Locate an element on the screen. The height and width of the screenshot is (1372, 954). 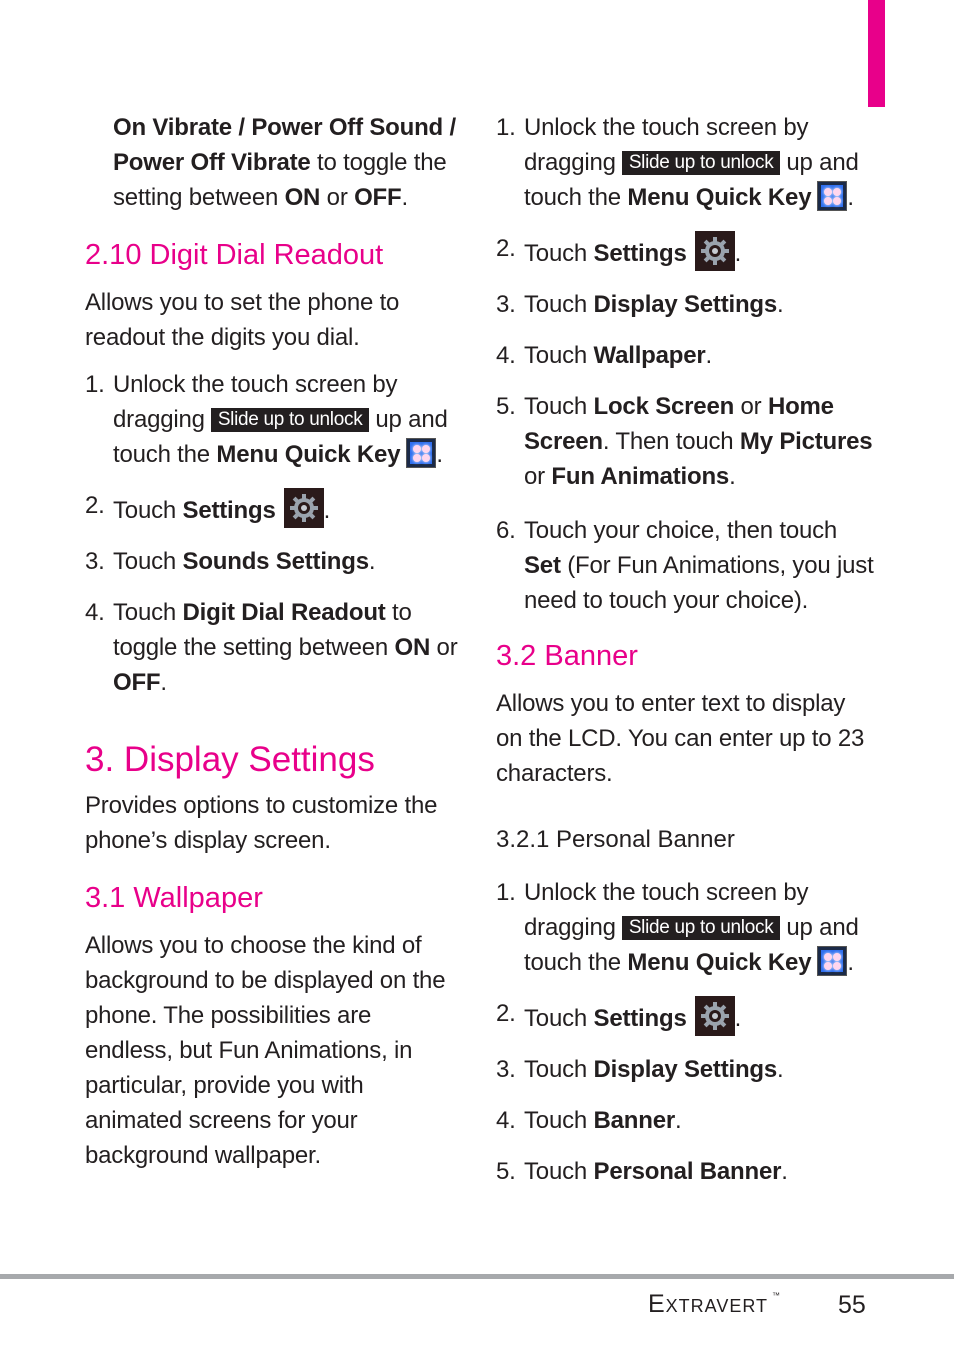
section-heading-digit-dial-readout: 2.10 Digit Dial Readout is located at coordinates (234, 255).